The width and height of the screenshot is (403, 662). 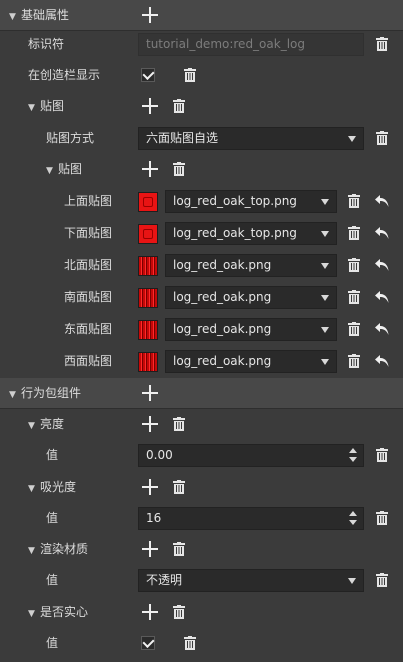 I want to click on absorption-trash-icon, so click(x=179, y=487).